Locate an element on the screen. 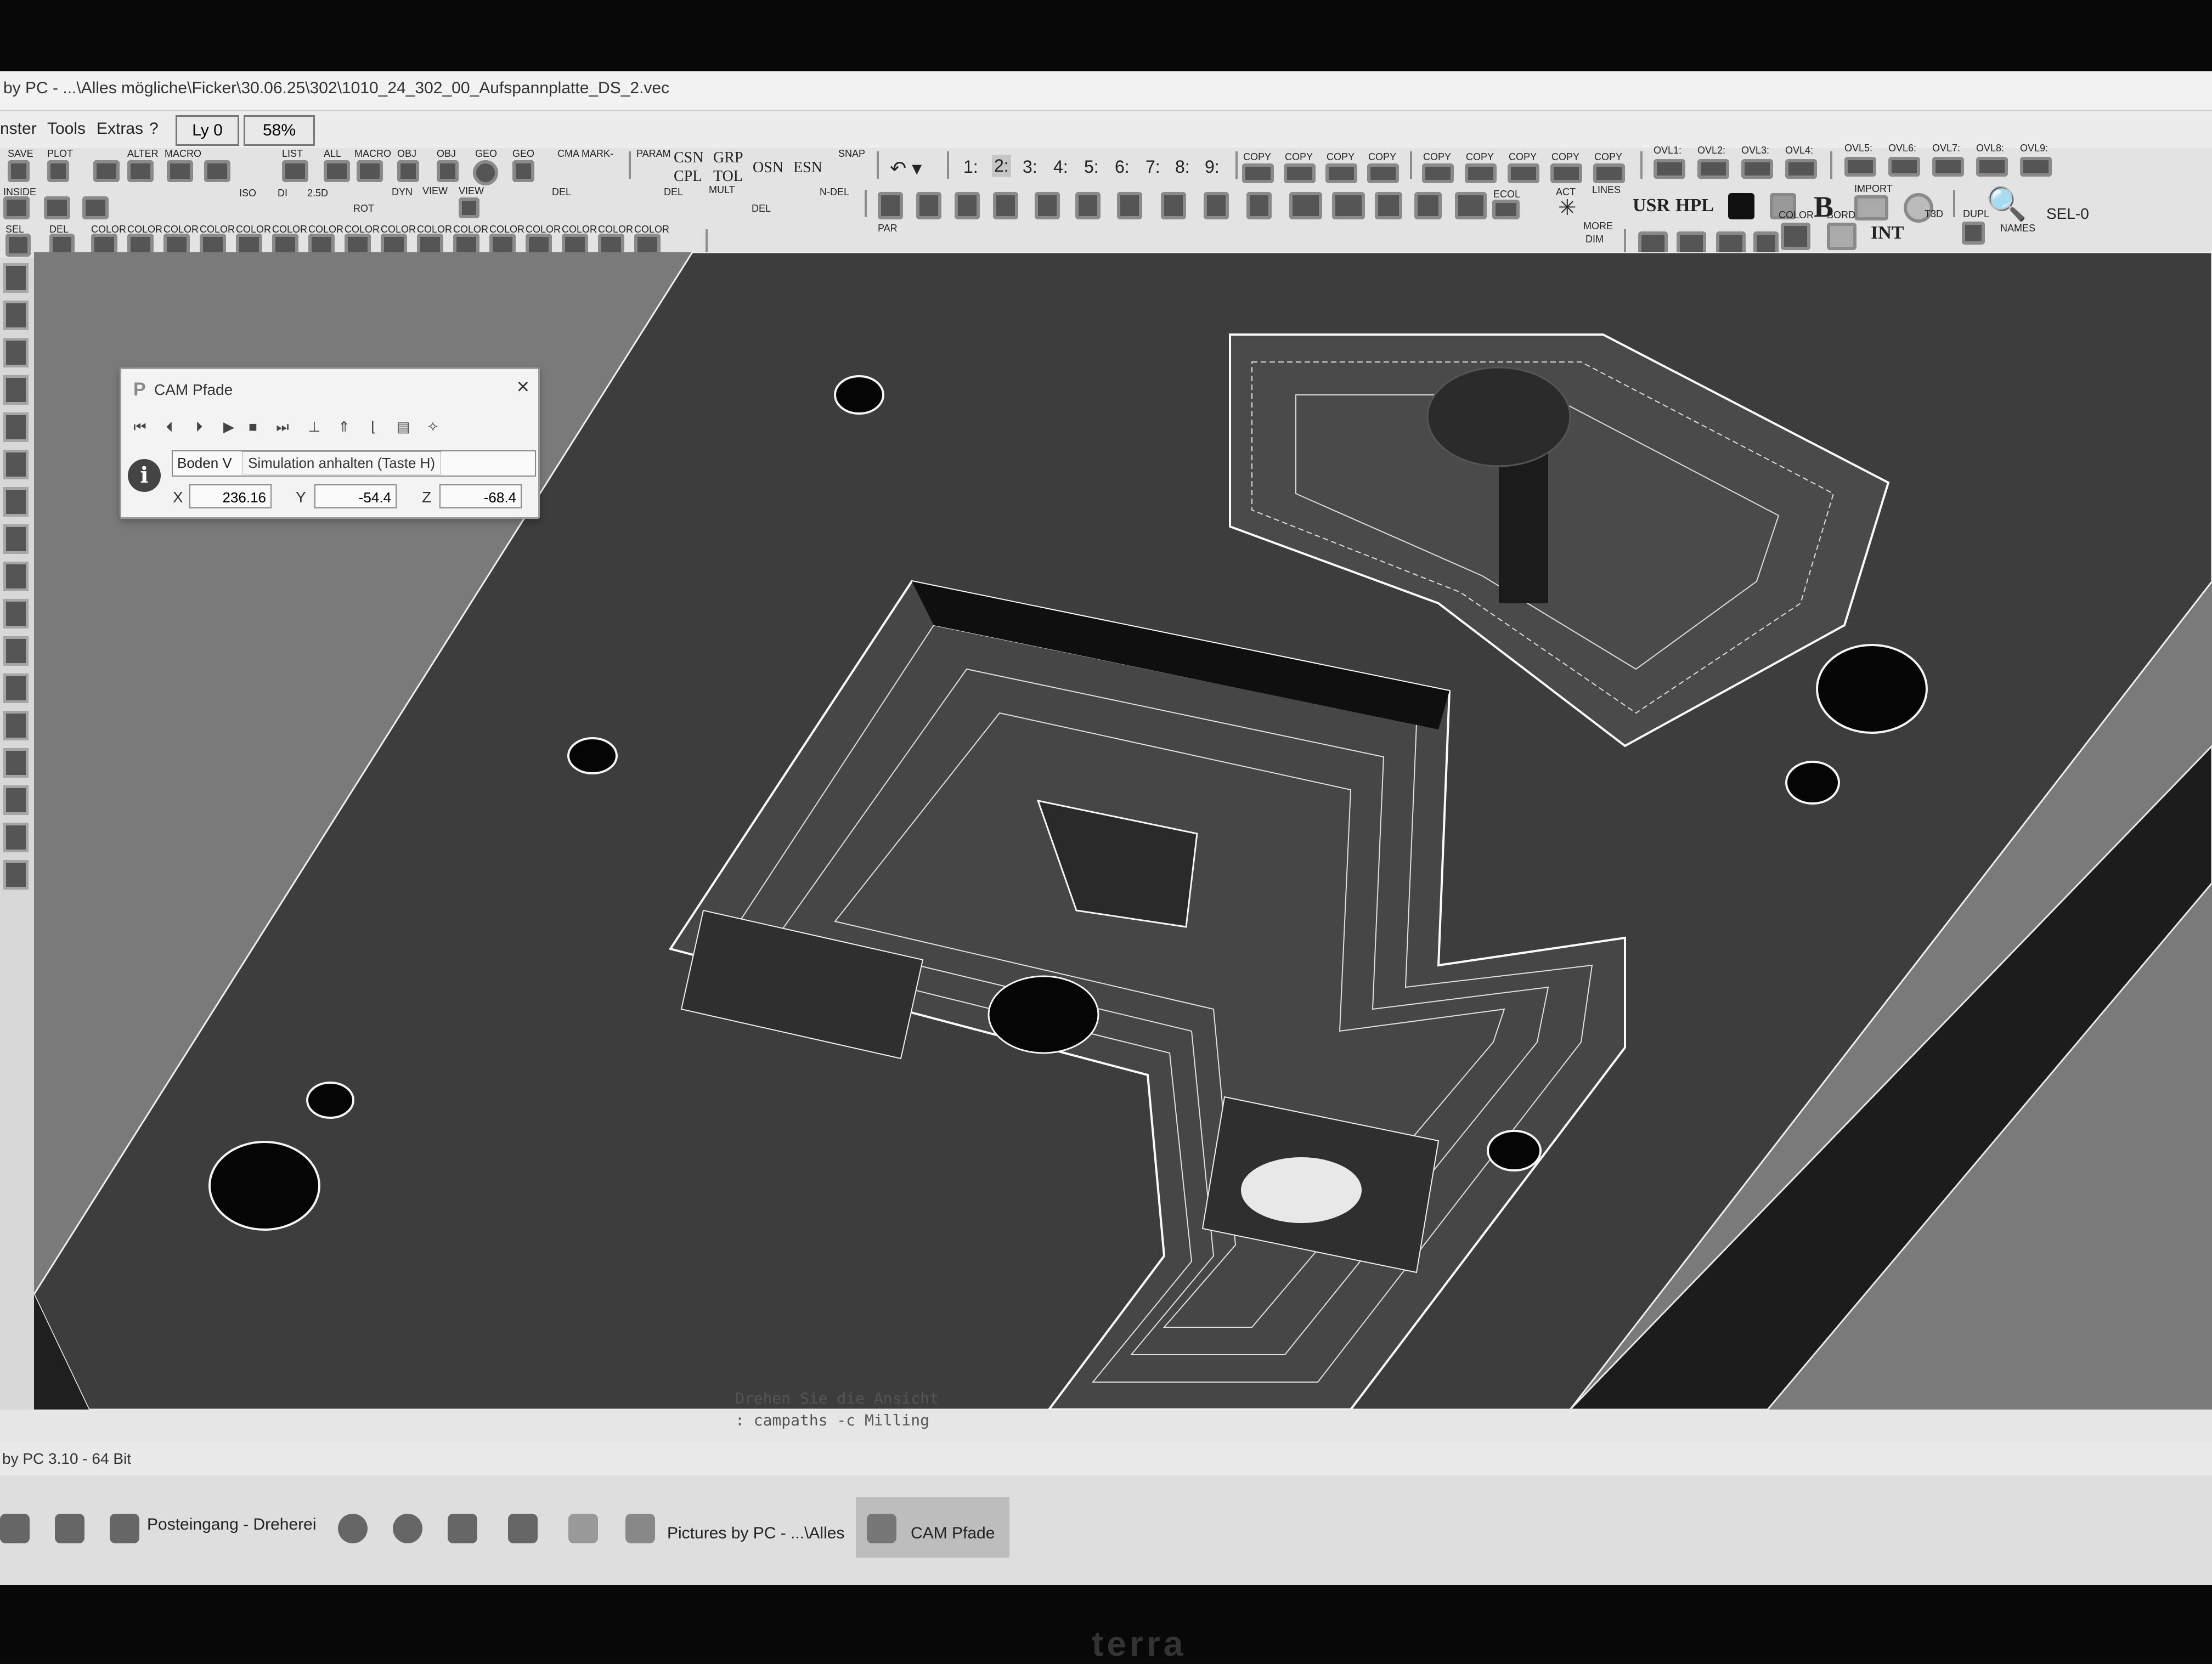 The width and height of the screenshot is (2212, 1664). bord-icon is located at coordinates (1842, 236).